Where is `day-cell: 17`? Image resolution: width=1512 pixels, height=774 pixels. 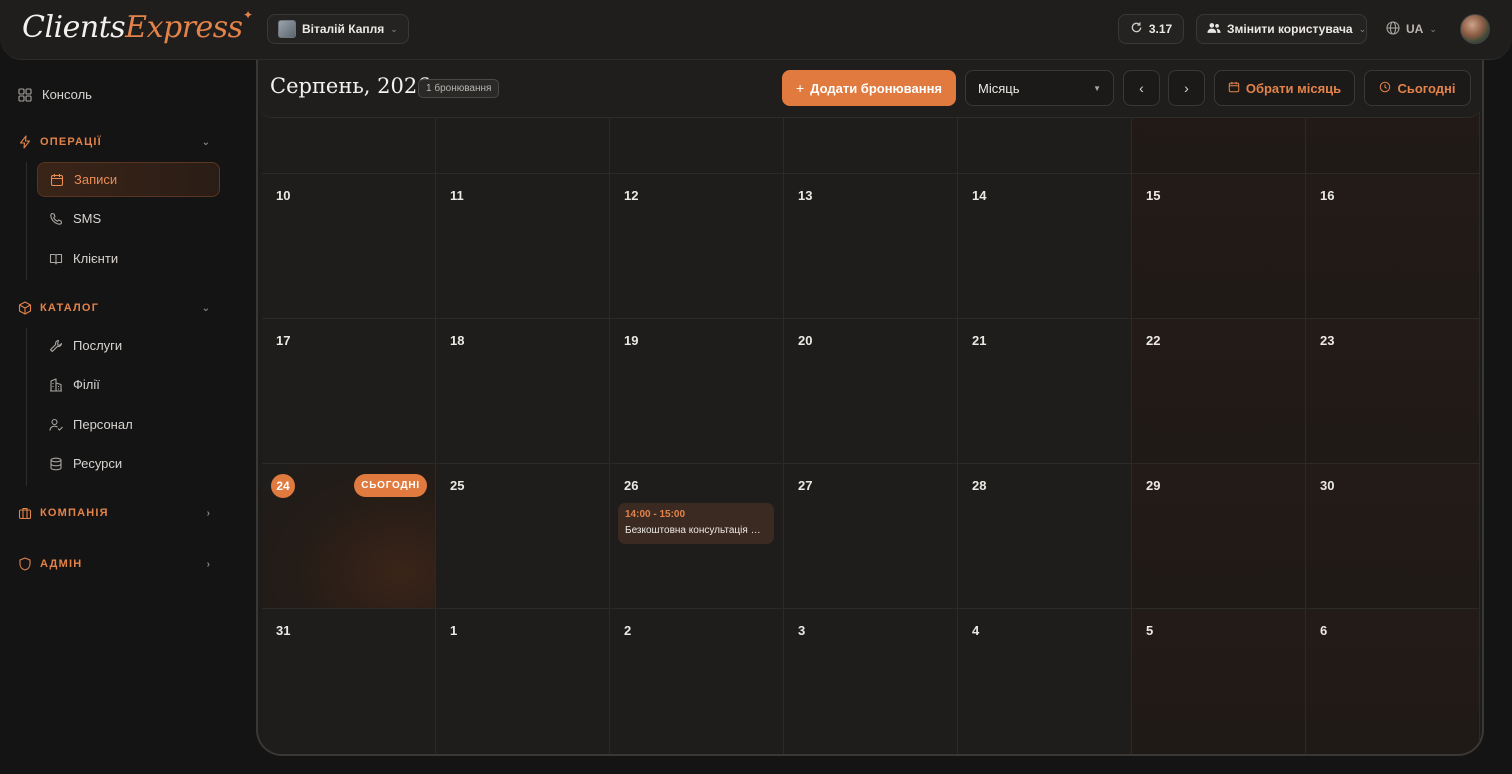
day-cell: 17 is located at coordinates (349, 391).